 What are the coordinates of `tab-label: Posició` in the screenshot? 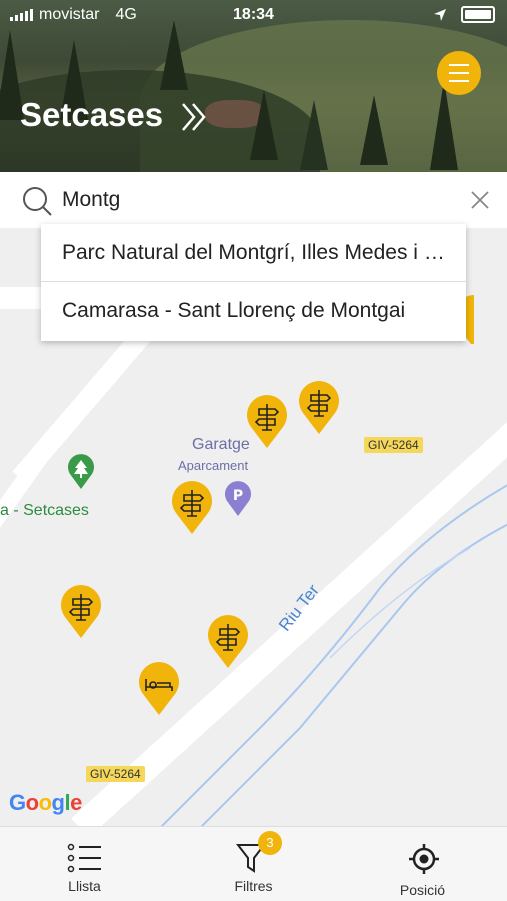 It's located at (422, 890).